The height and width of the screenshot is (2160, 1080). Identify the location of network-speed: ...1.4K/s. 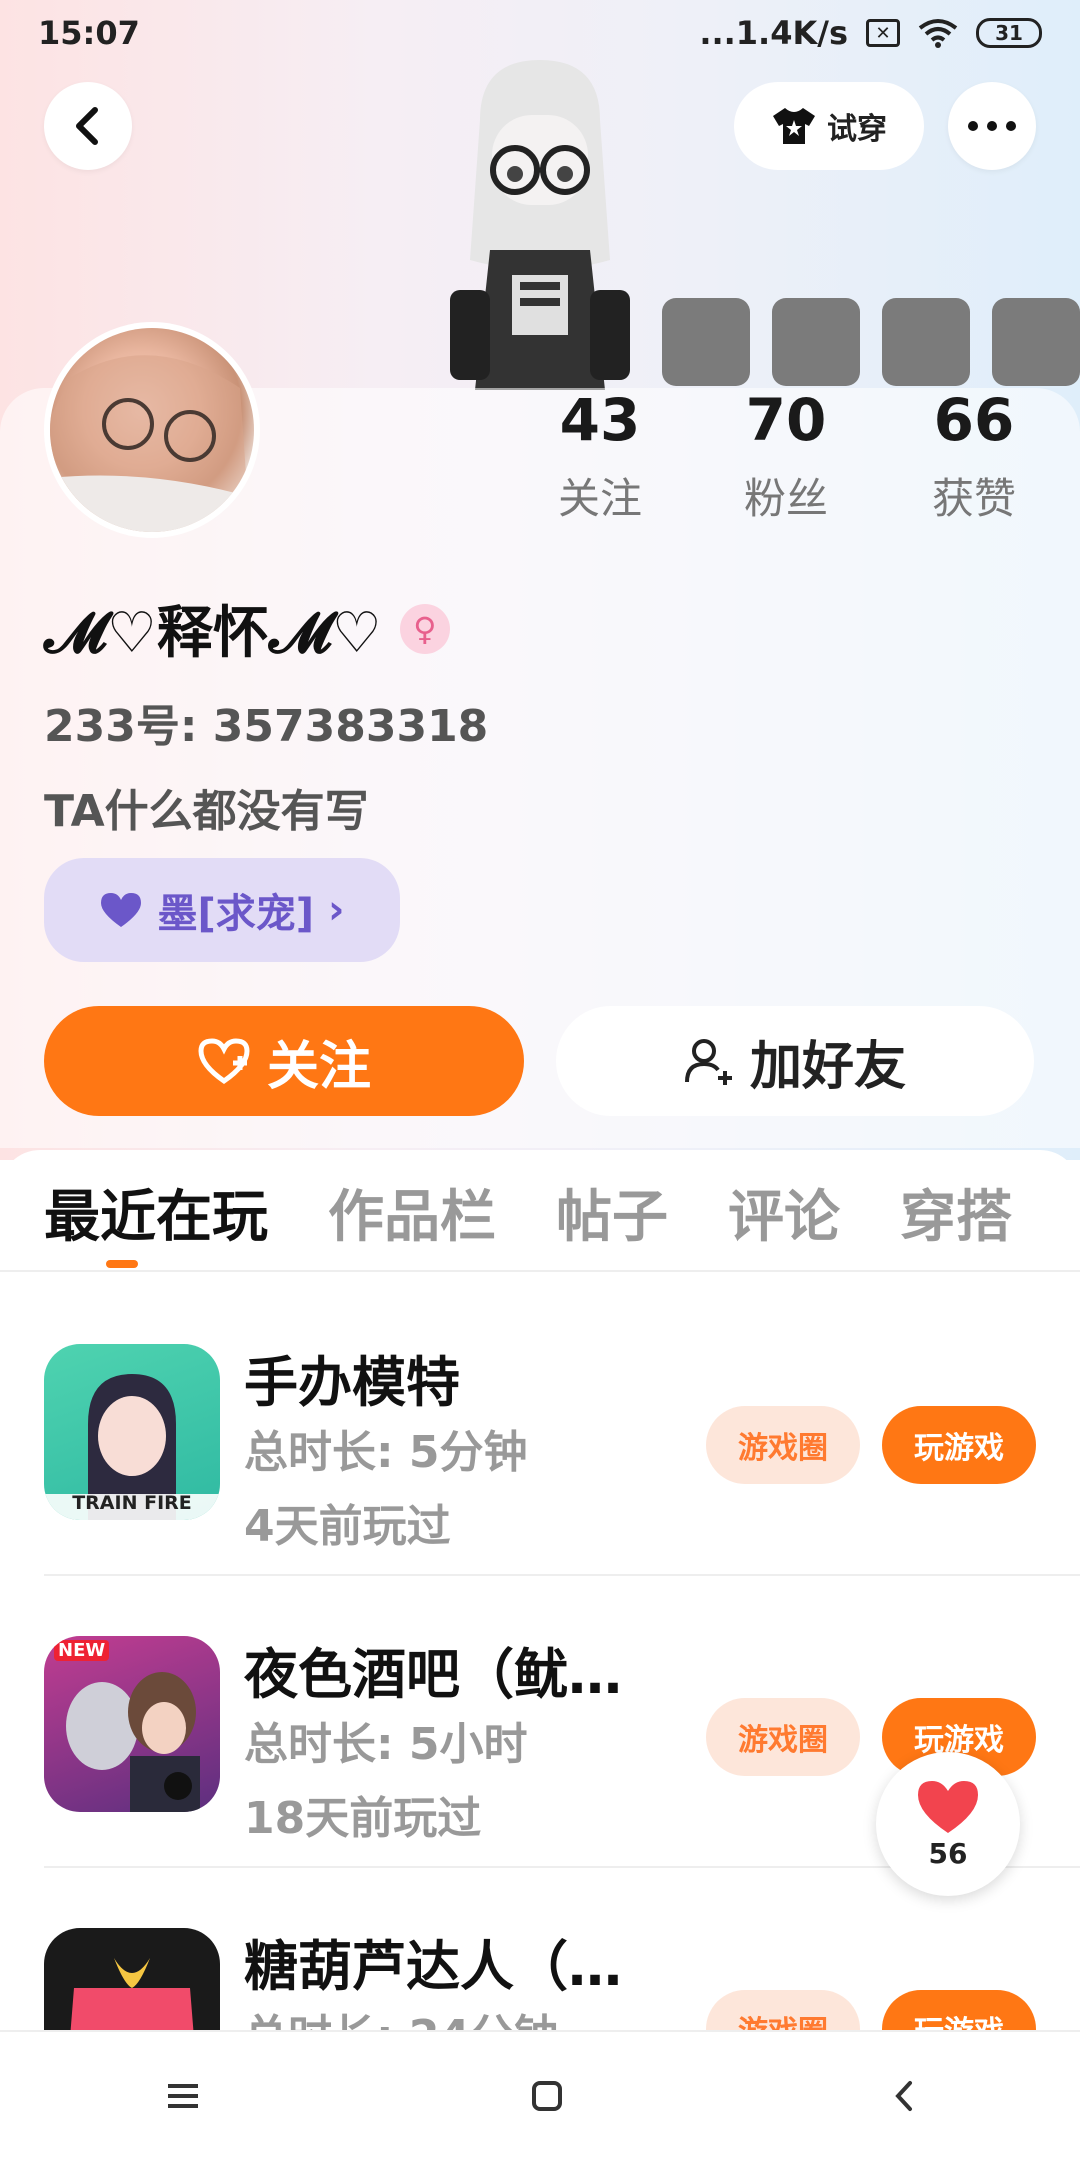
(773, 33).